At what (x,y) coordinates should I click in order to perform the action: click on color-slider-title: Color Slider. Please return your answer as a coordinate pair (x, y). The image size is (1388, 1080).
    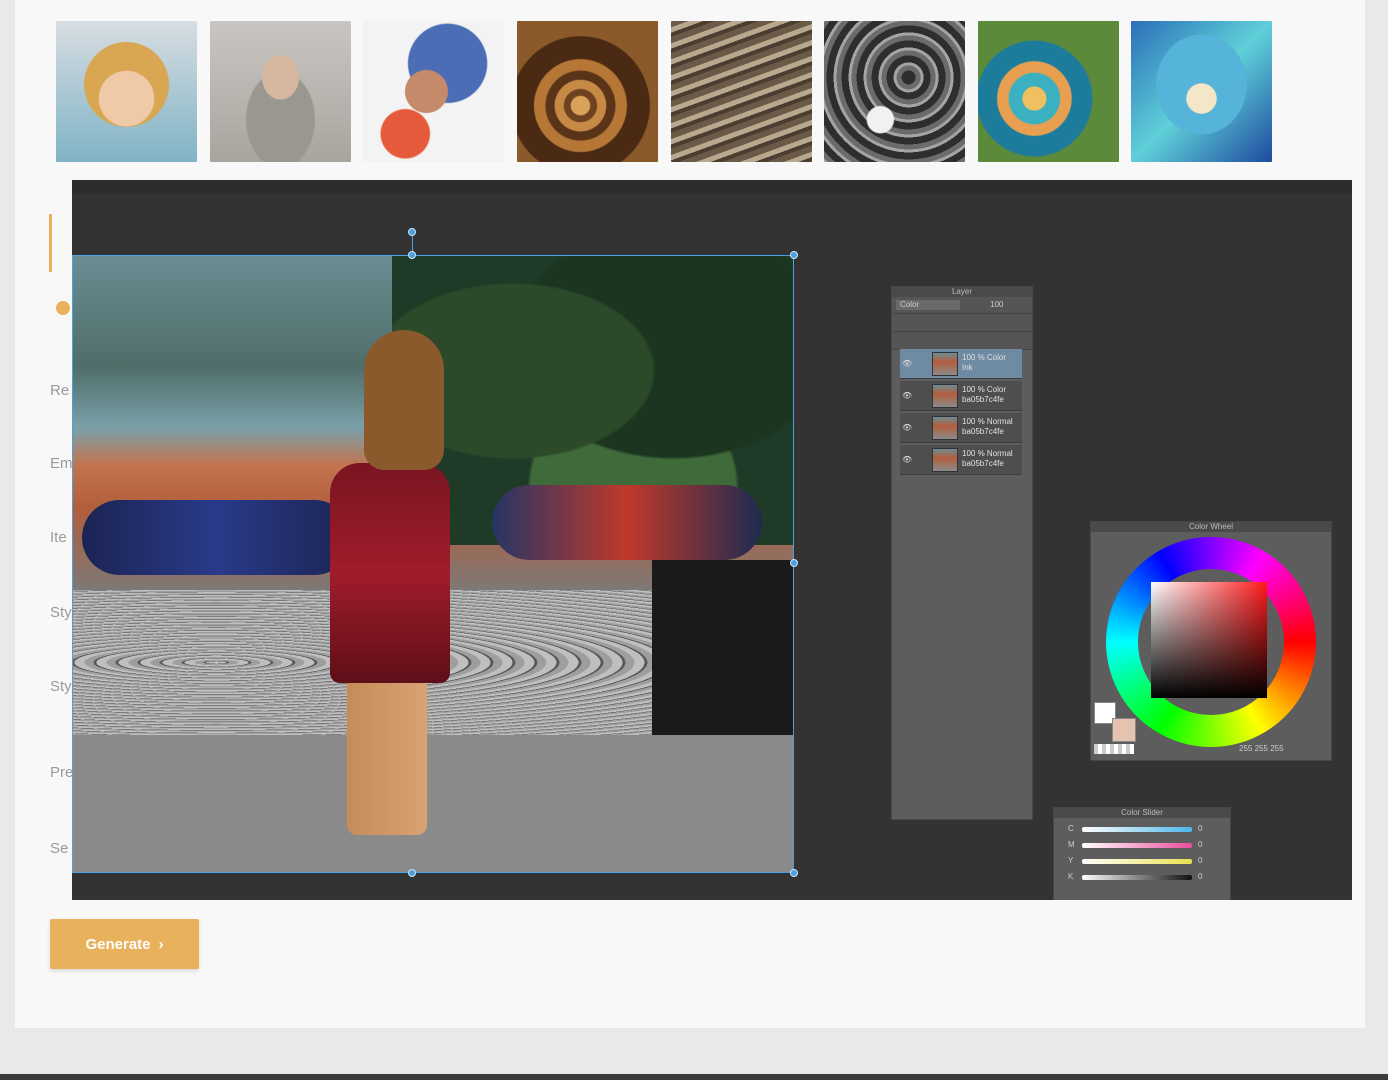
    Looking at the image, I should click on (1142, 813).